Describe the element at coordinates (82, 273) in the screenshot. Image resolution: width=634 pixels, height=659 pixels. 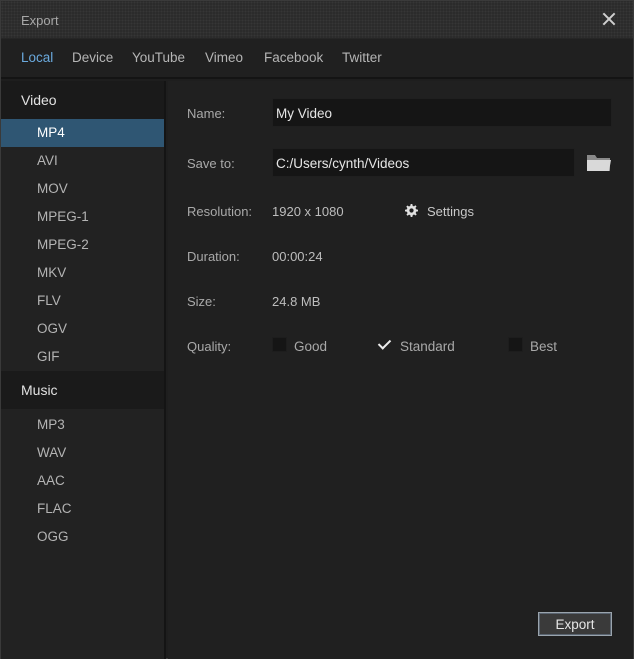
I see `format-item-mkv: MKV` at that location.